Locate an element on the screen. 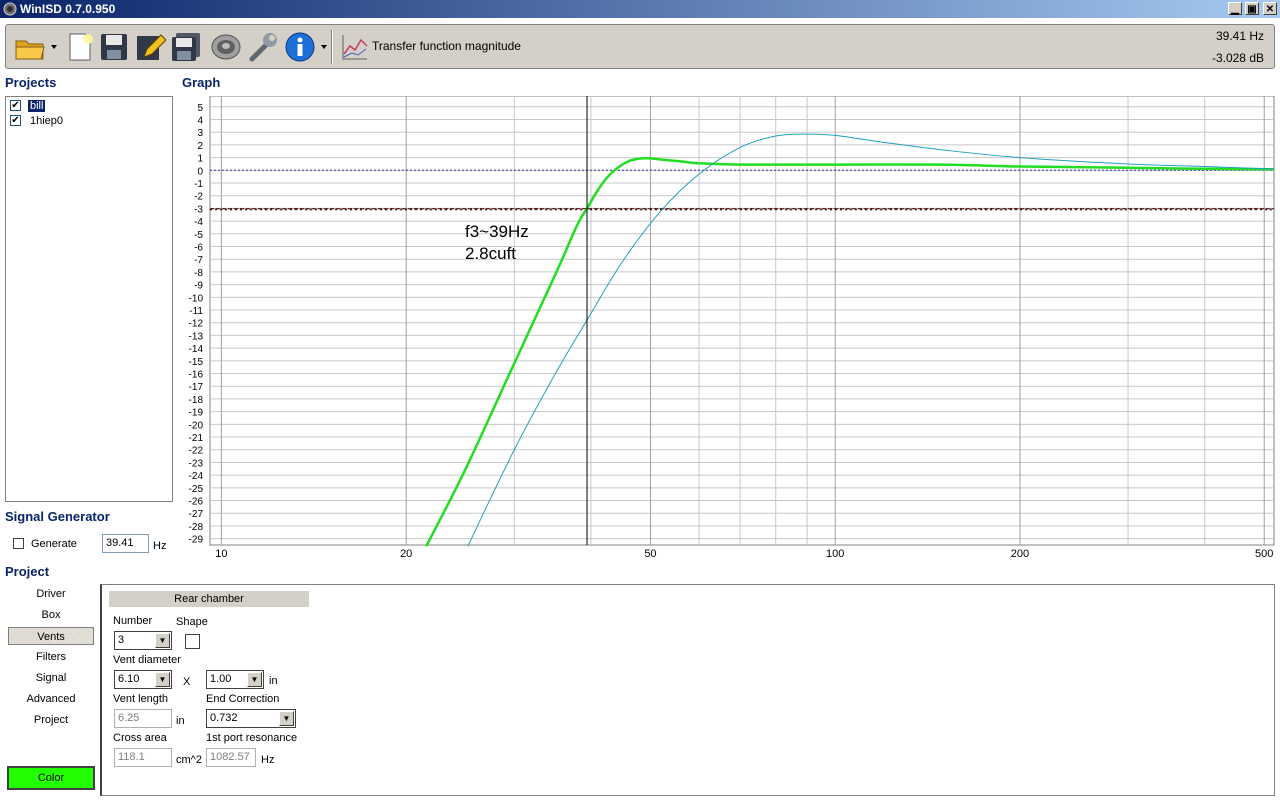 The width and height of the screenshot is (1280, 800). y-tick-label: -29 is located at coordinates (196, 540).